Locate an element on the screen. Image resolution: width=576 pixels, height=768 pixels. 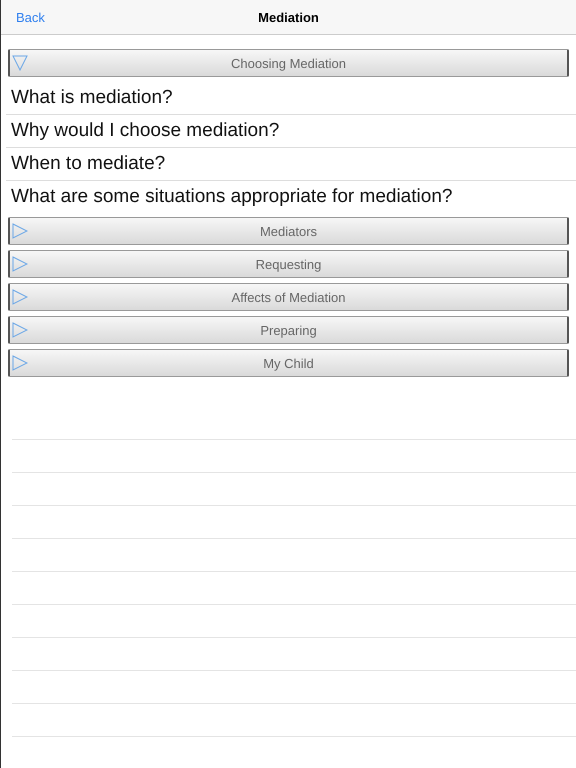
back-button: Back is located at coordinates (30, 17).